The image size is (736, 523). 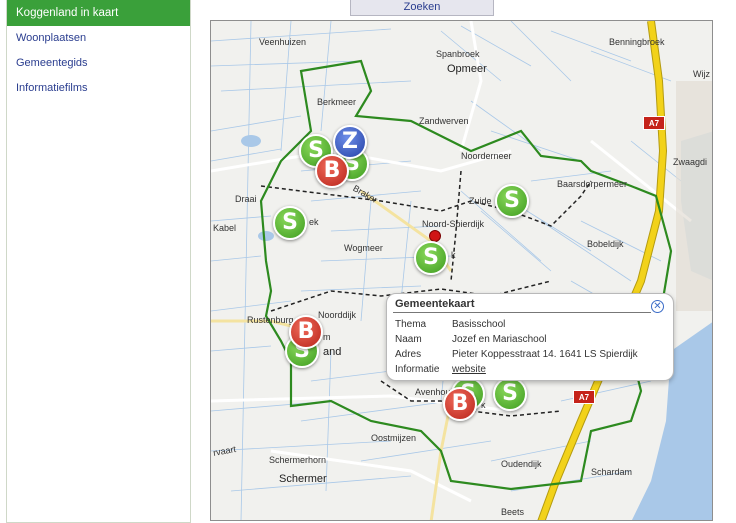 I want to click on popup-title: Gemeentekaart, so click(x=435, y=304).